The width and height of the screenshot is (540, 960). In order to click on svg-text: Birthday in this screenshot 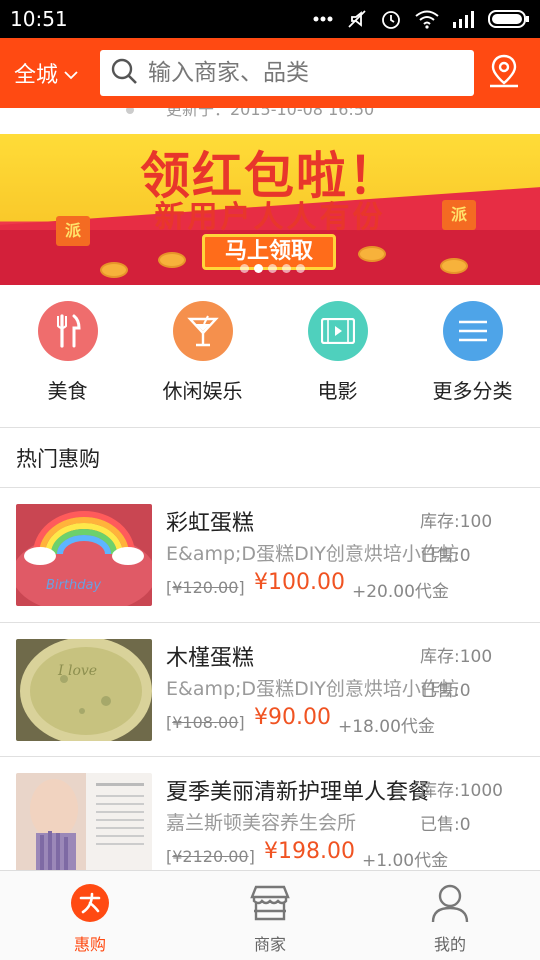, I will do `click(73, 585)`.